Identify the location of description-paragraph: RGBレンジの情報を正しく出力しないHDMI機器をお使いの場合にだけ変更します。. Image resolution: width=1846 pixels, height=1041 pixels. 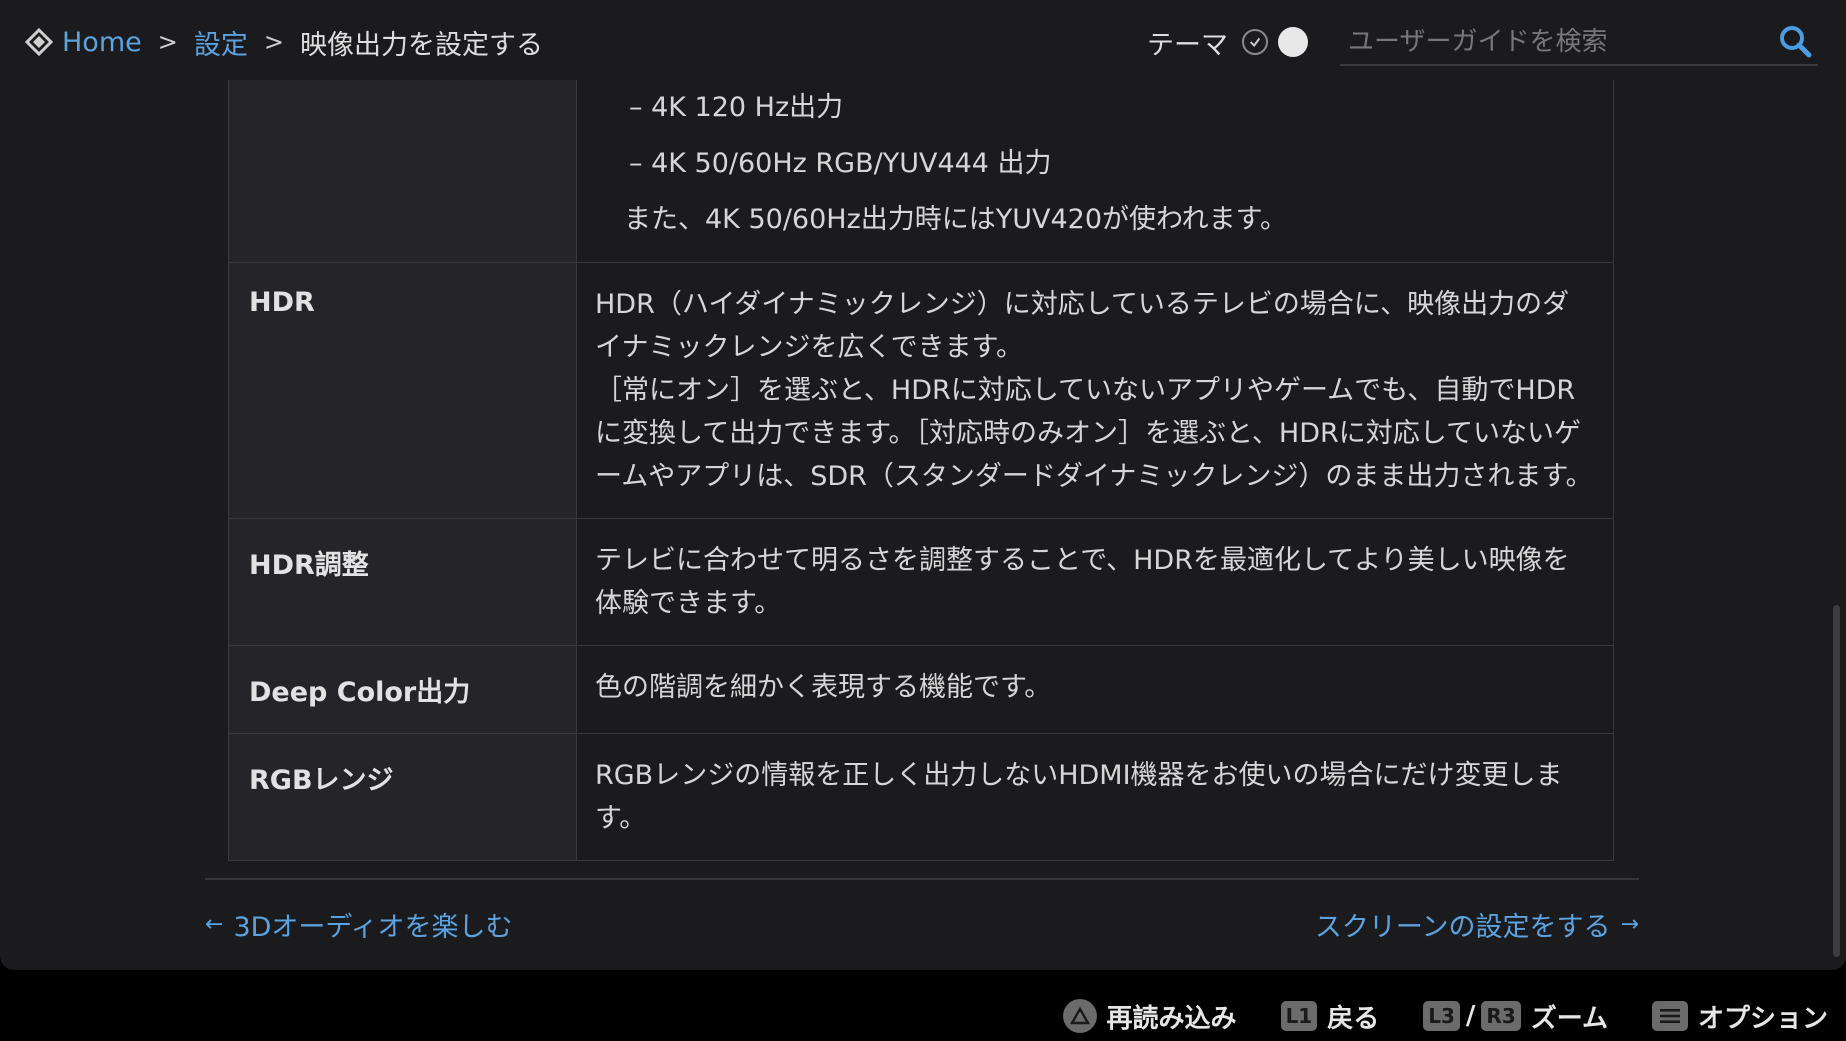
(1079, 797).